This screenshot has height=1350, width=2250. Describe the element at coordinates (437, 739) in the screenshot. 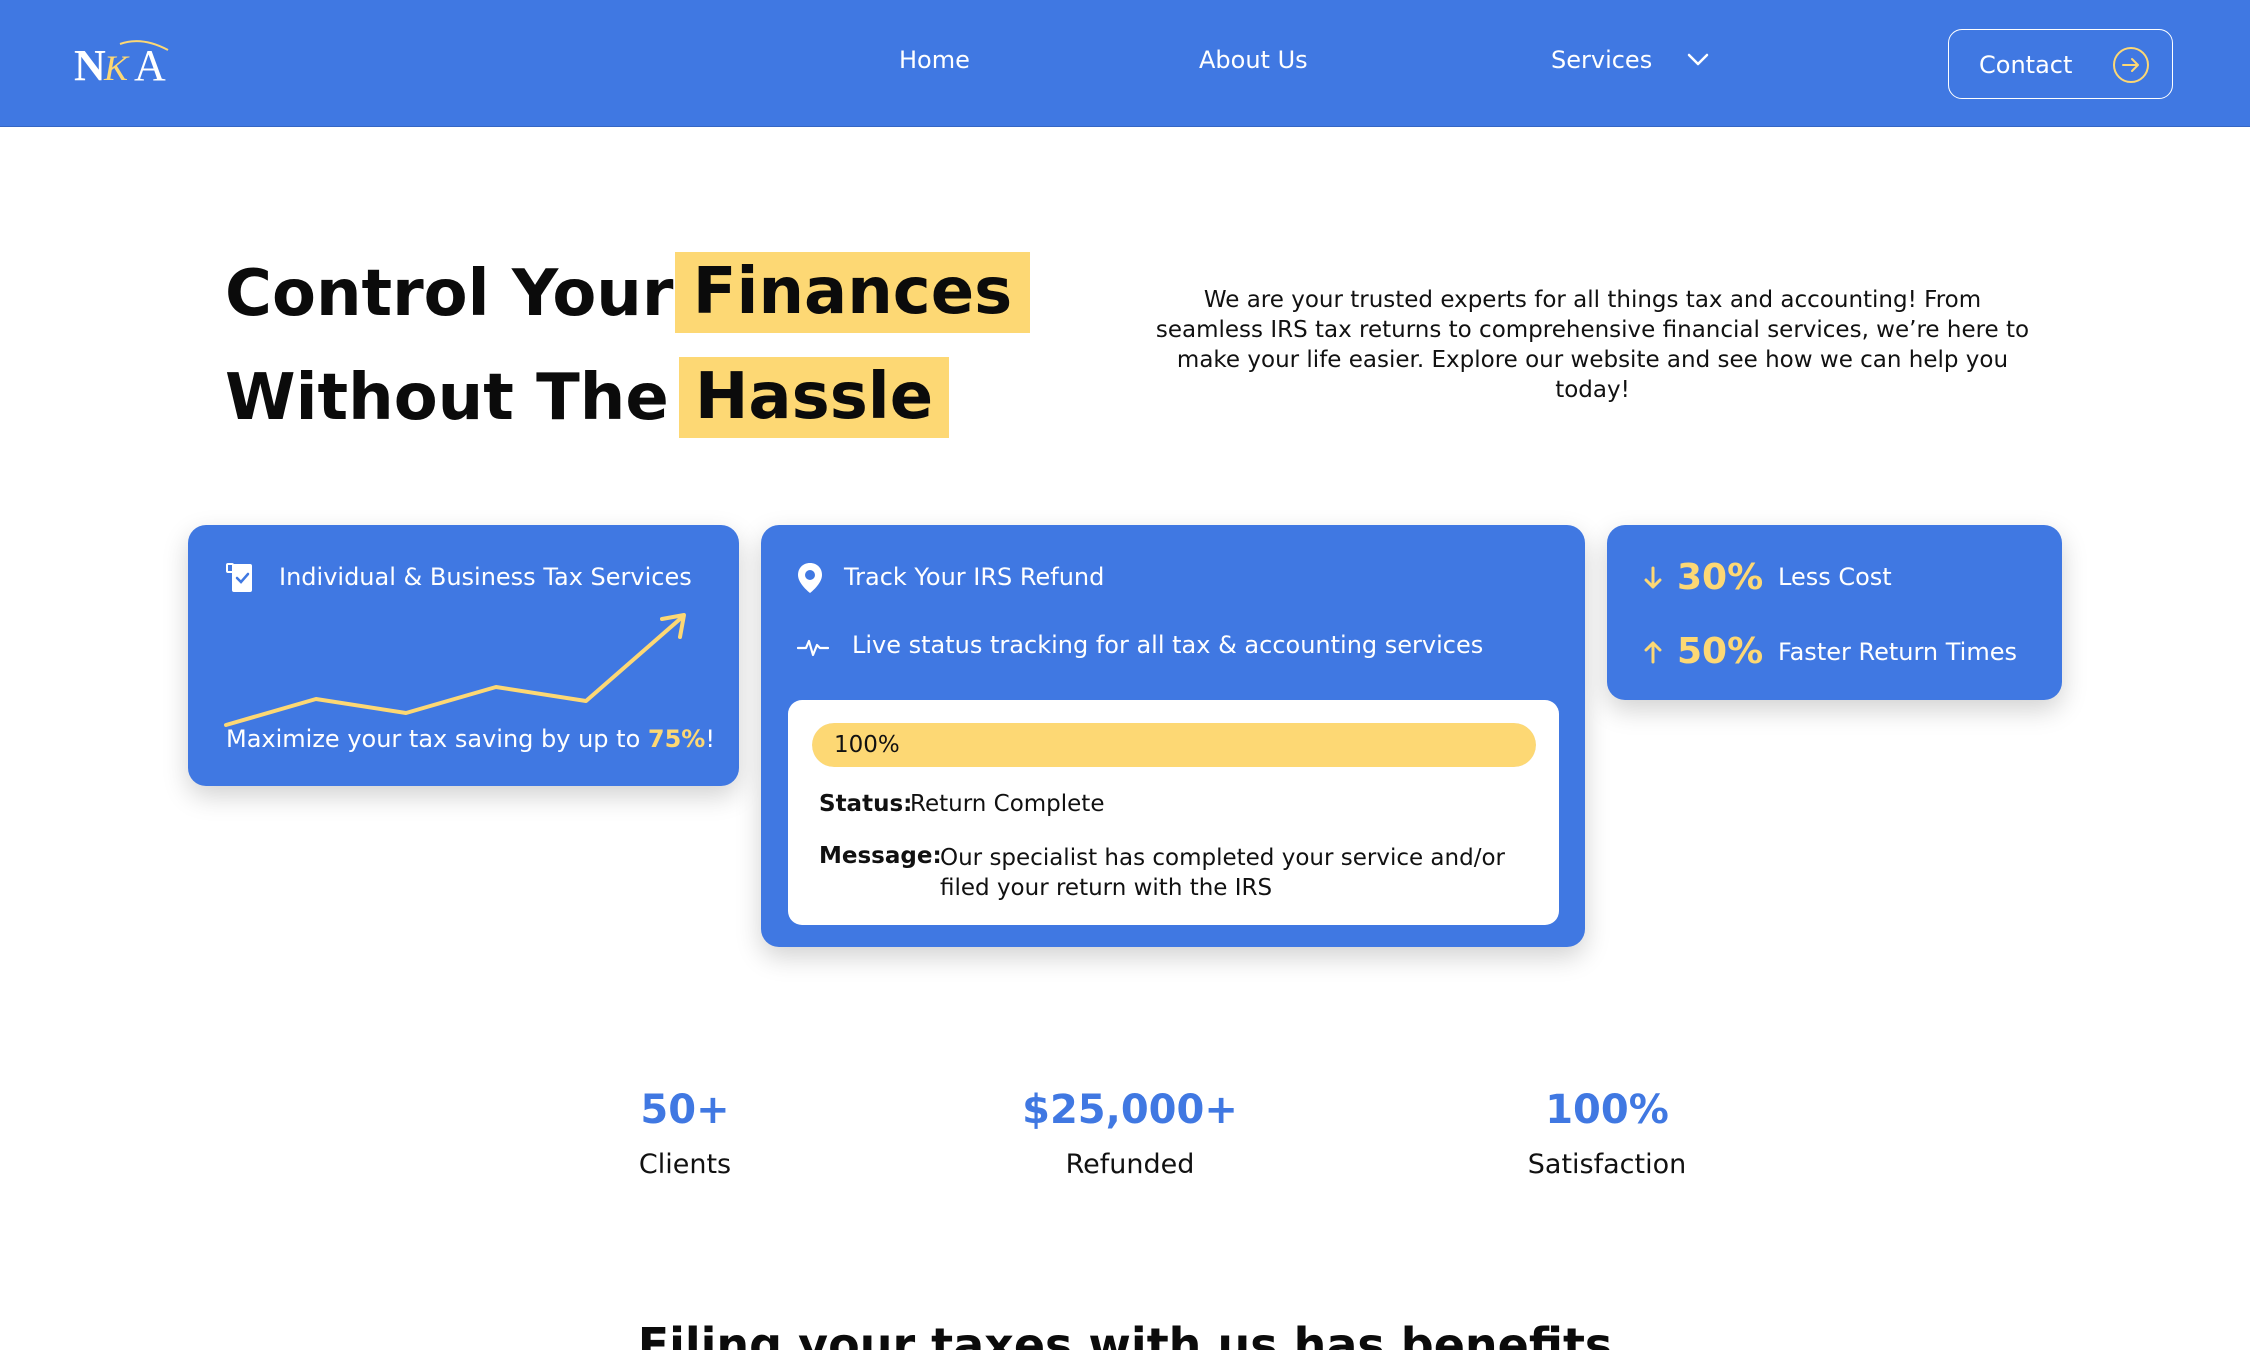

I see `tax-saving-prefix: Maximize your tax saving by up to` at that location.